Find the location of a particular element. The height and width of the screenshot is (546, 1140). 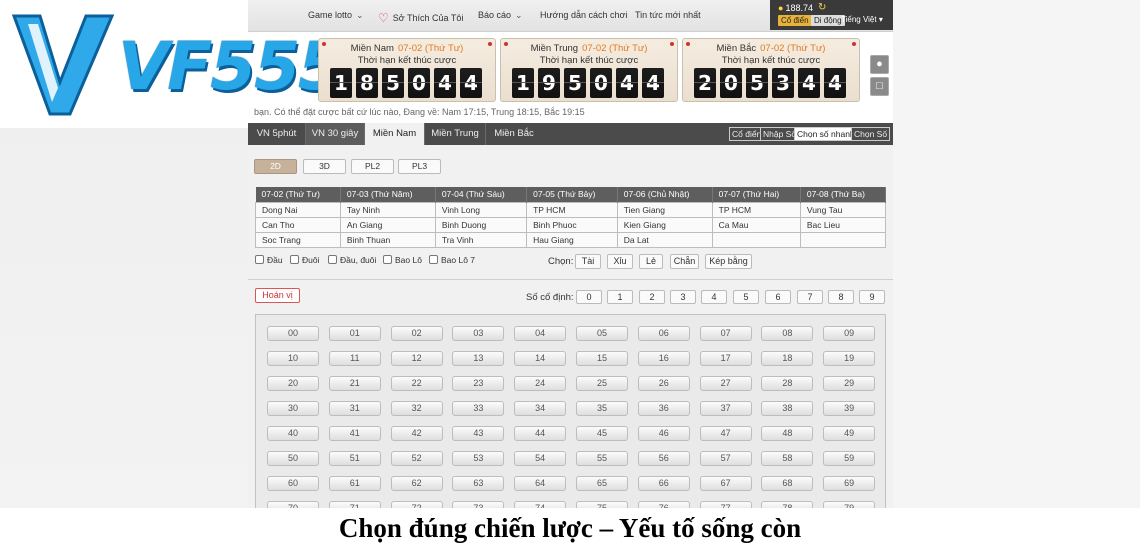

number-button: 40 is located at coordinates (293, 433).